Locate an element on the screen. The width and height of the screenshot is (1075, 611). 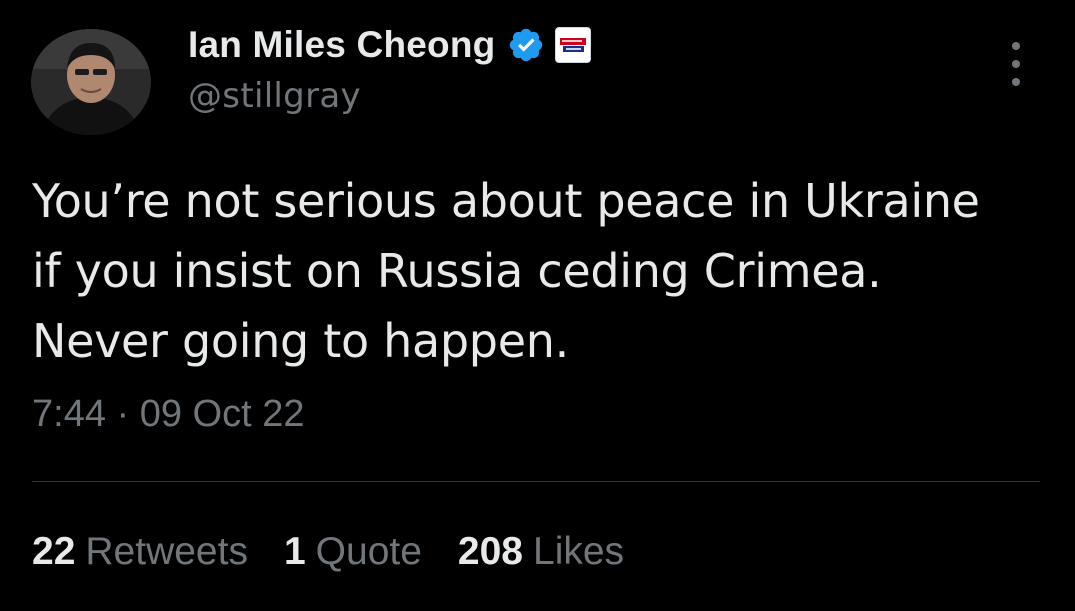
affiliate-badge-icon is located at coordinates (573, 45).